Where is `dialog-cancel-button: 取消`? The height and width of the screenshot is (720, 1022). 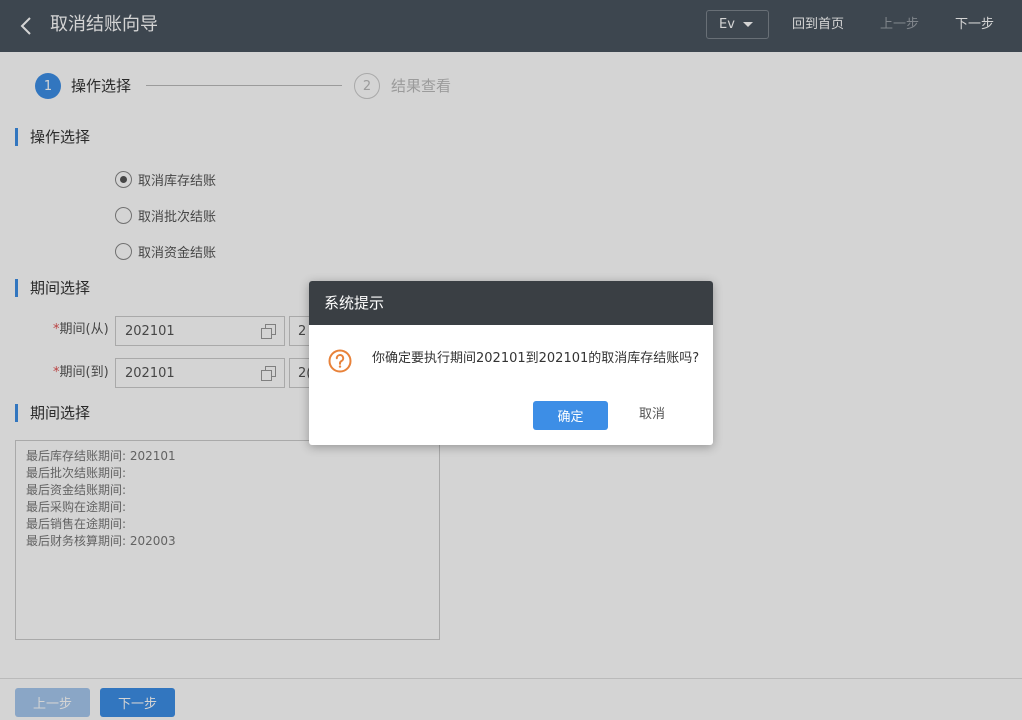
dialog-cancel-button: 取消 is located at coordinates (652, 415).